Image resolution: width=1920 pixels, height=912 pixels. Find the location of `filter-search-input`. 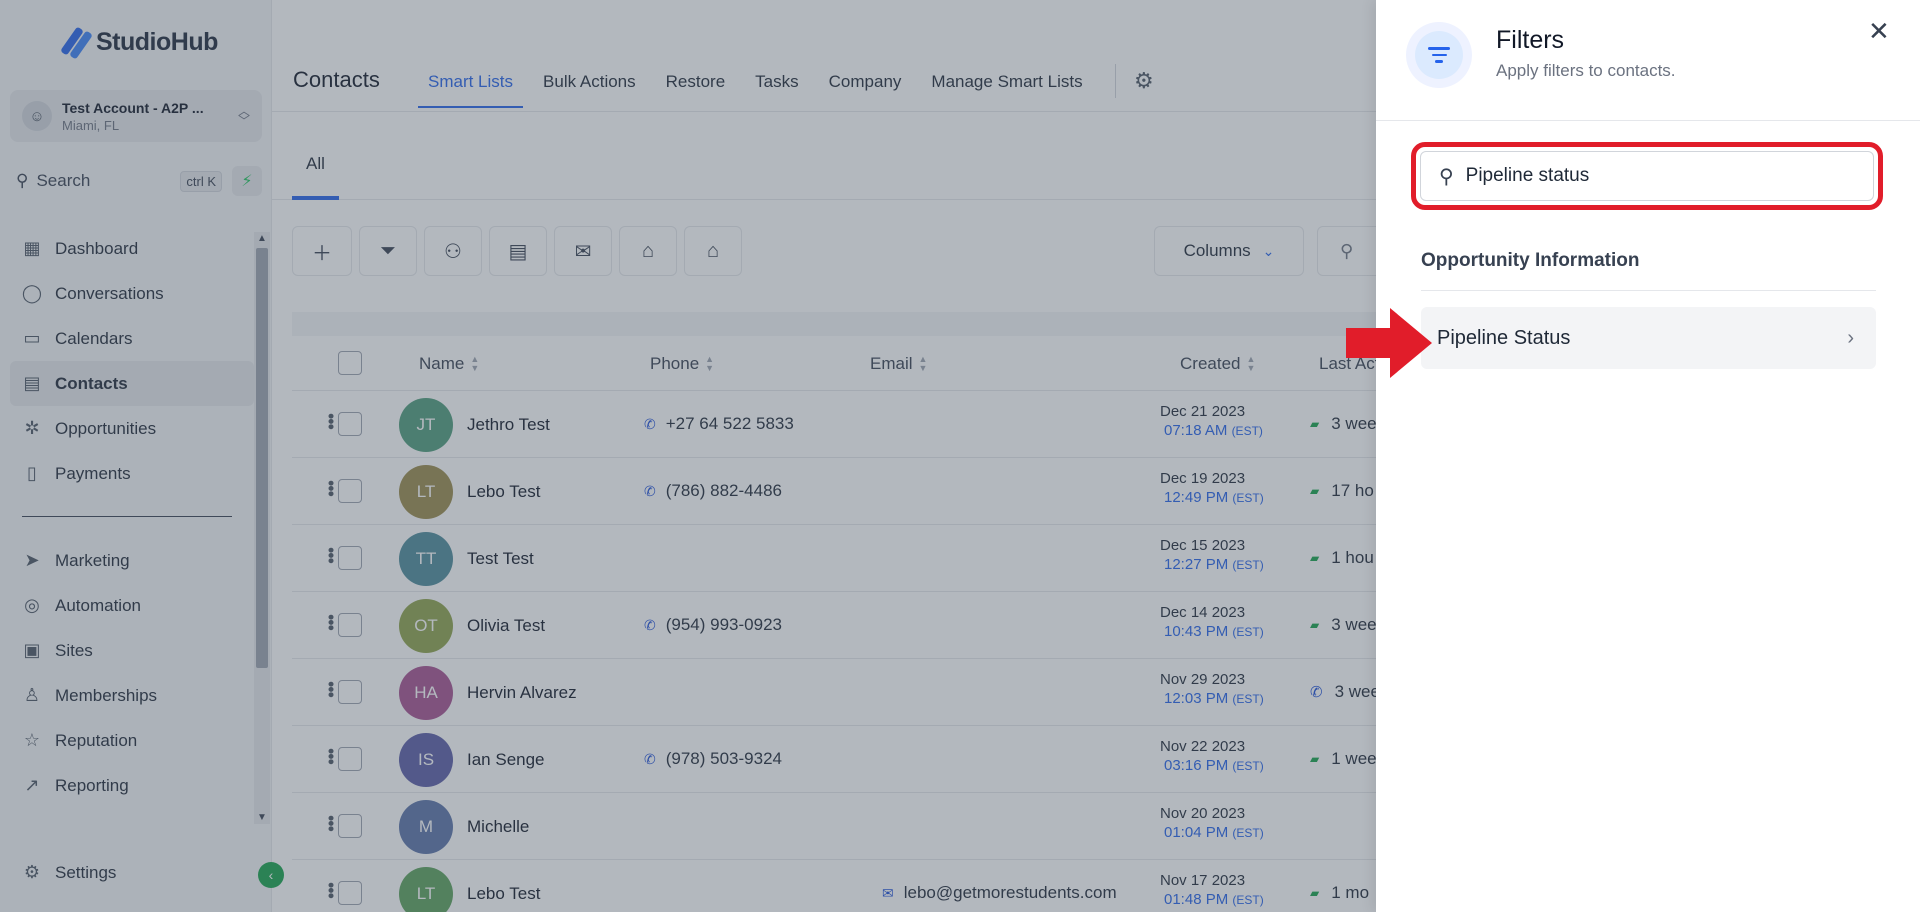

filter-search-input is located at coordinates (1655, 176).